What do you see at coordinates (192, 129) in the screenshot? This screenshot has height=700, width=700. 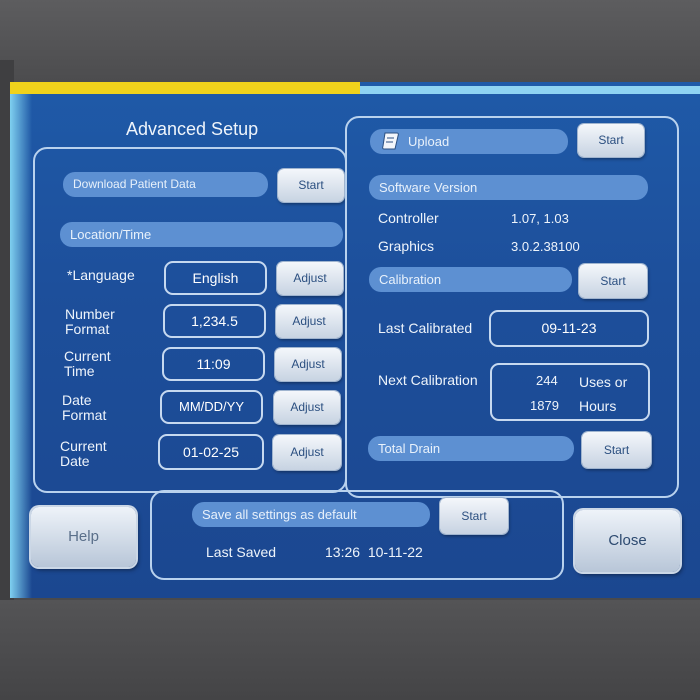 I see `page-title: Advanced Setup` at bounding box center [192, 129].